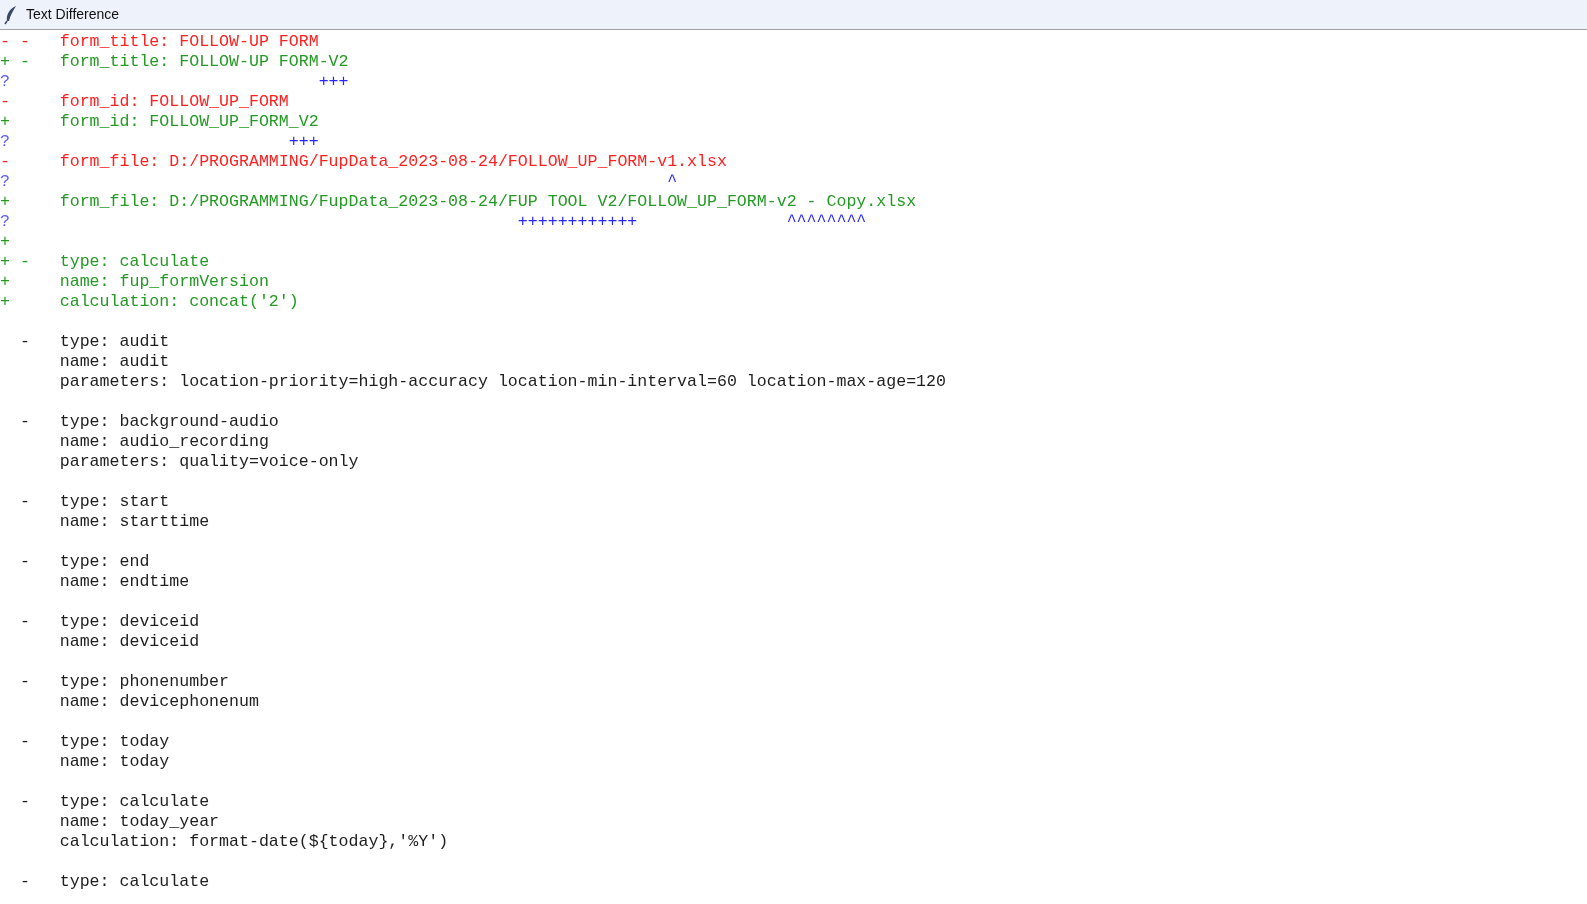  What do you see at coordinates (134, 522) in the screenshot?
I see `diff-line-text: name: starttime` at bounding box center [134, 522].